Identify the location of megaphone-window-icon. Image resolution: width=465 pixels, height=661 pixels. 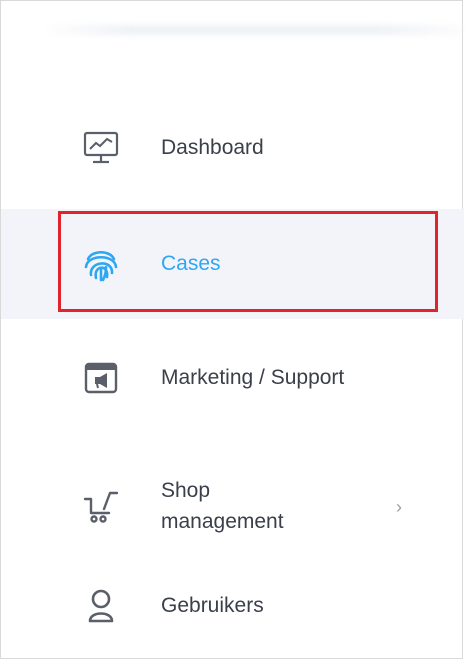
(101, 378).